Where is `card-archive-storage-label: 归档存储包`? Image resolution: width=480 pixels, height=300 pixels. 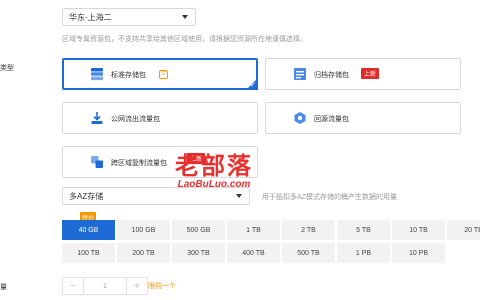
card-archive-storage-label: 归档存储包 is located at coordinates (331, 75).